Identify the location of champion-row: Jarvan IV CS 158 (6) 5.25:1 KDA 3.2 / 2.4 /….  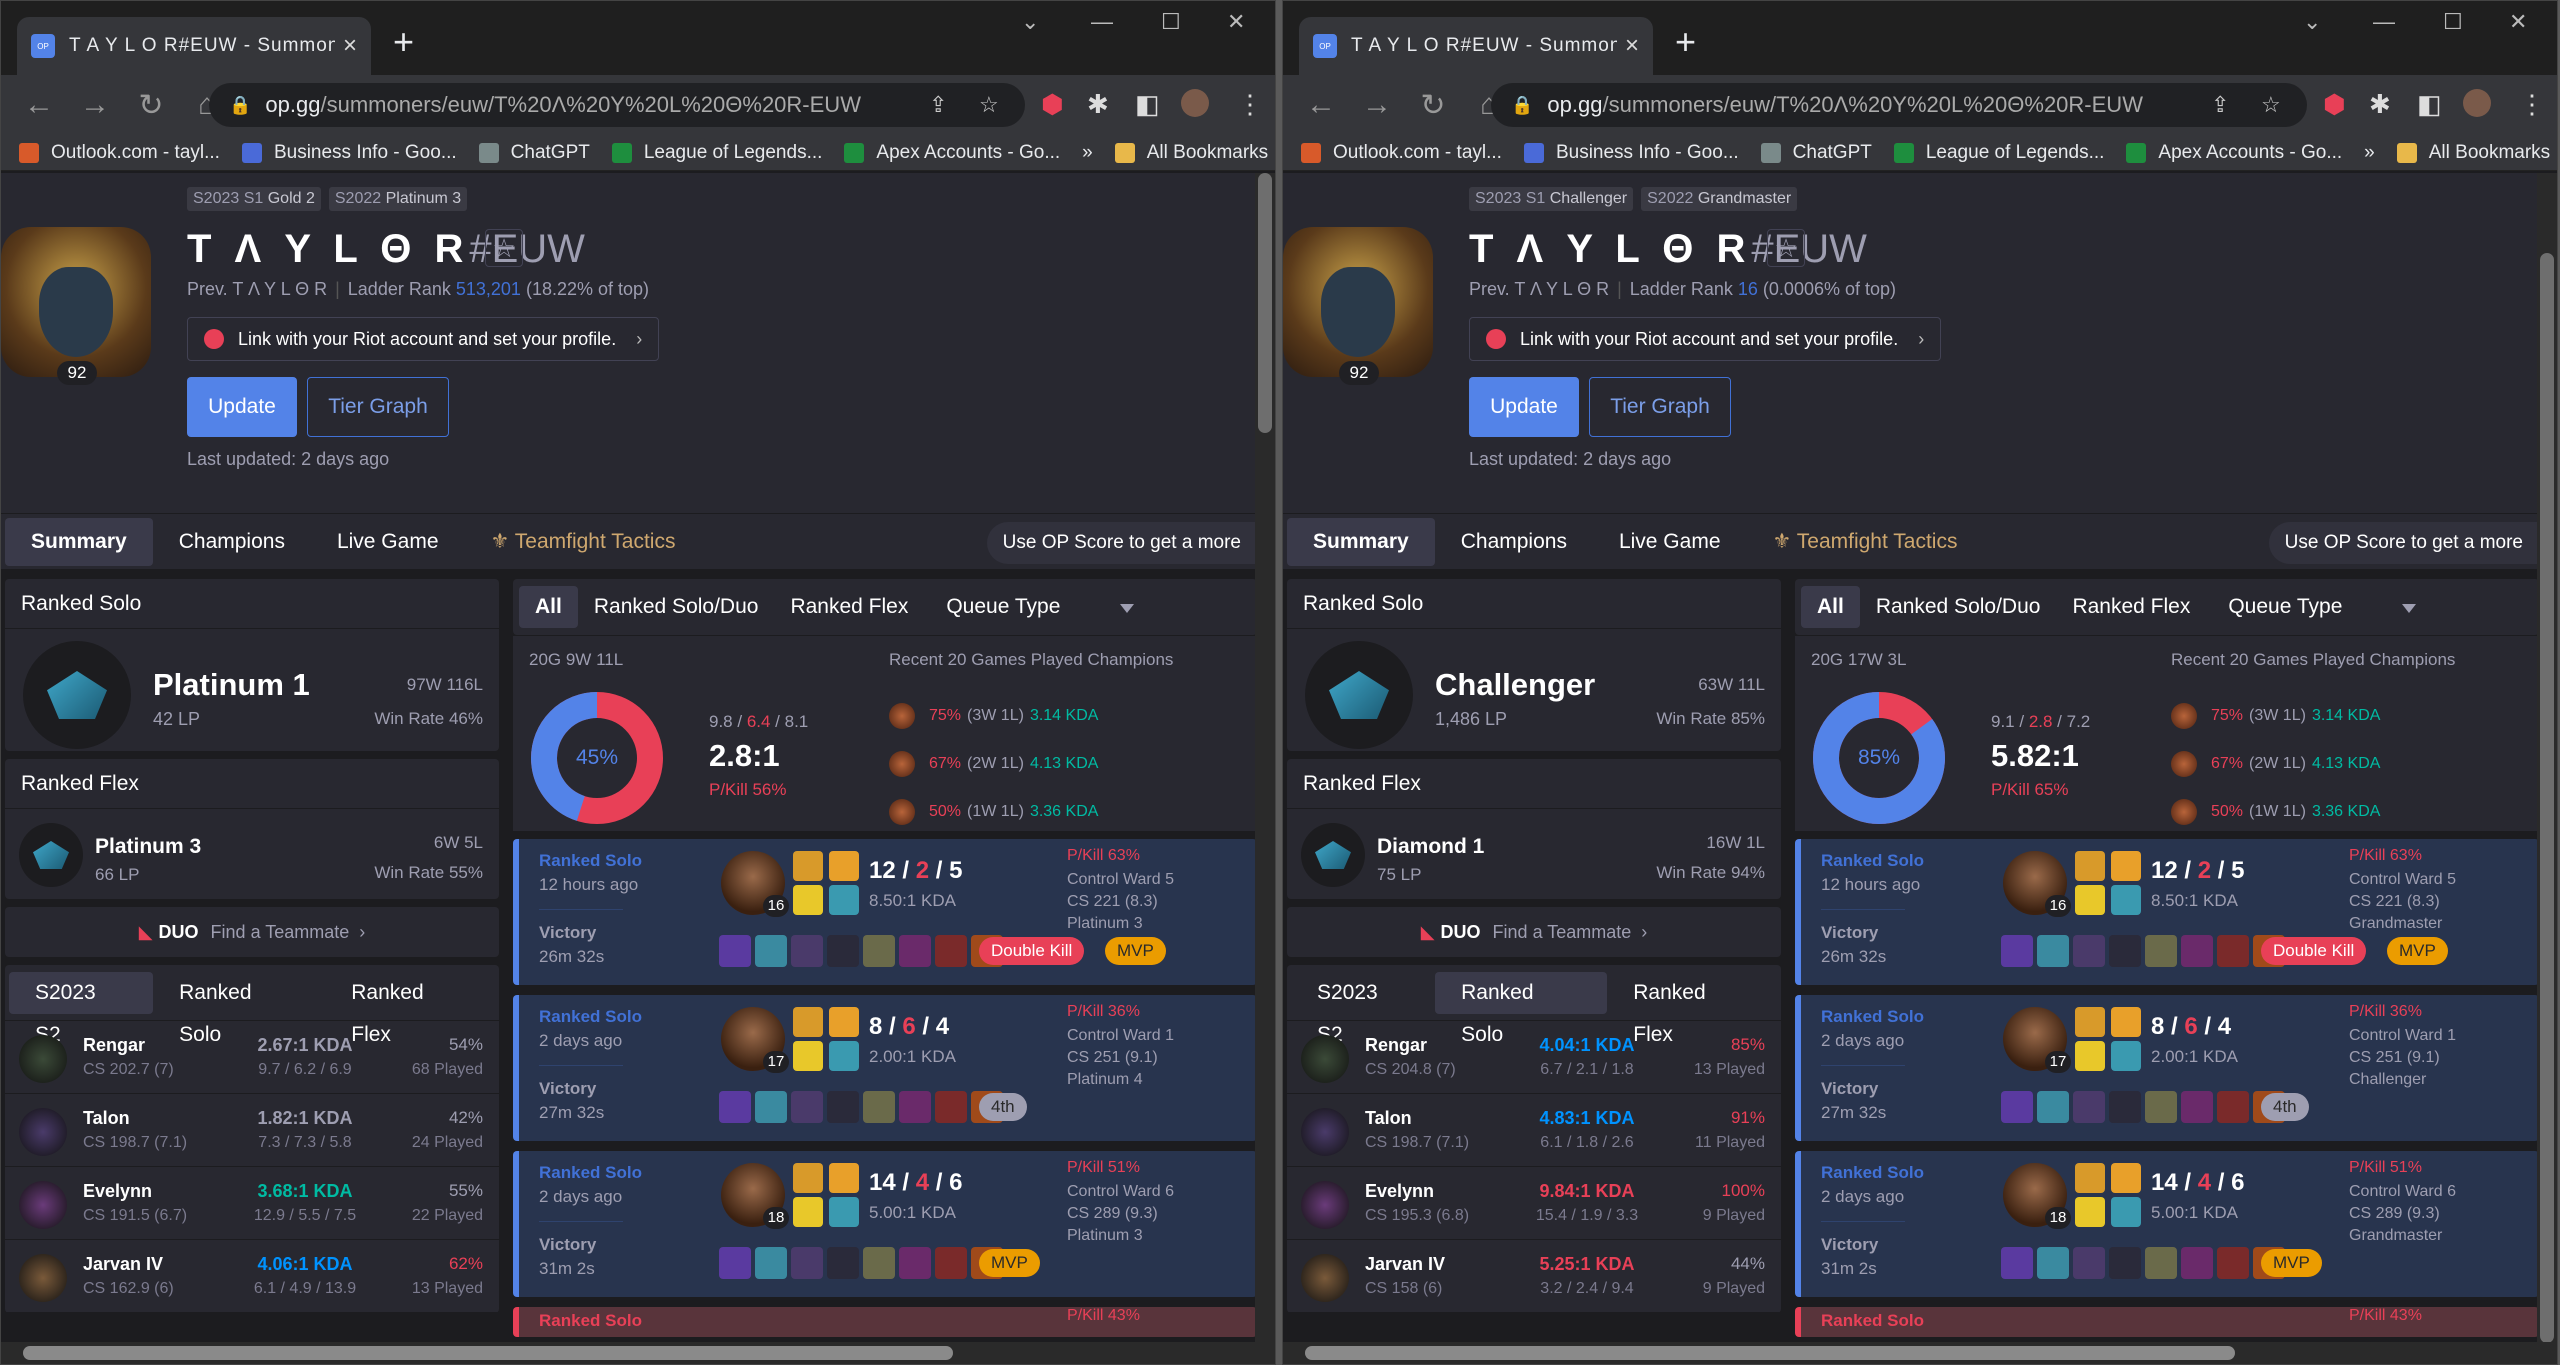
(1534, 1276).